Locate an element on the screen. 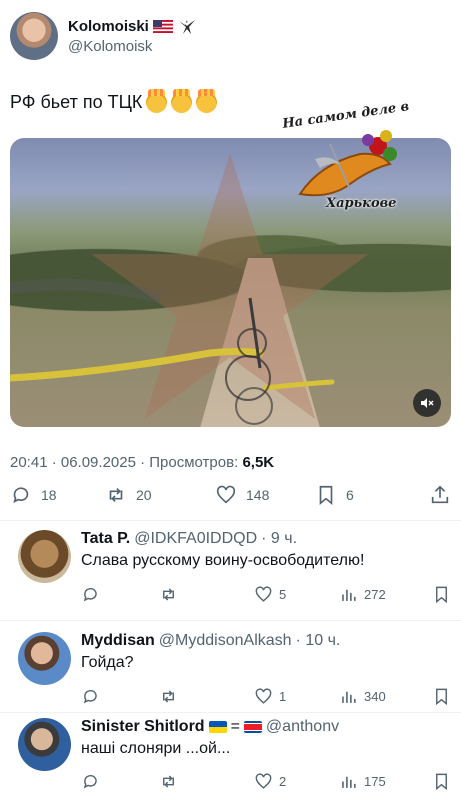  cornucopia-icon is located at coordinates (347, 163).